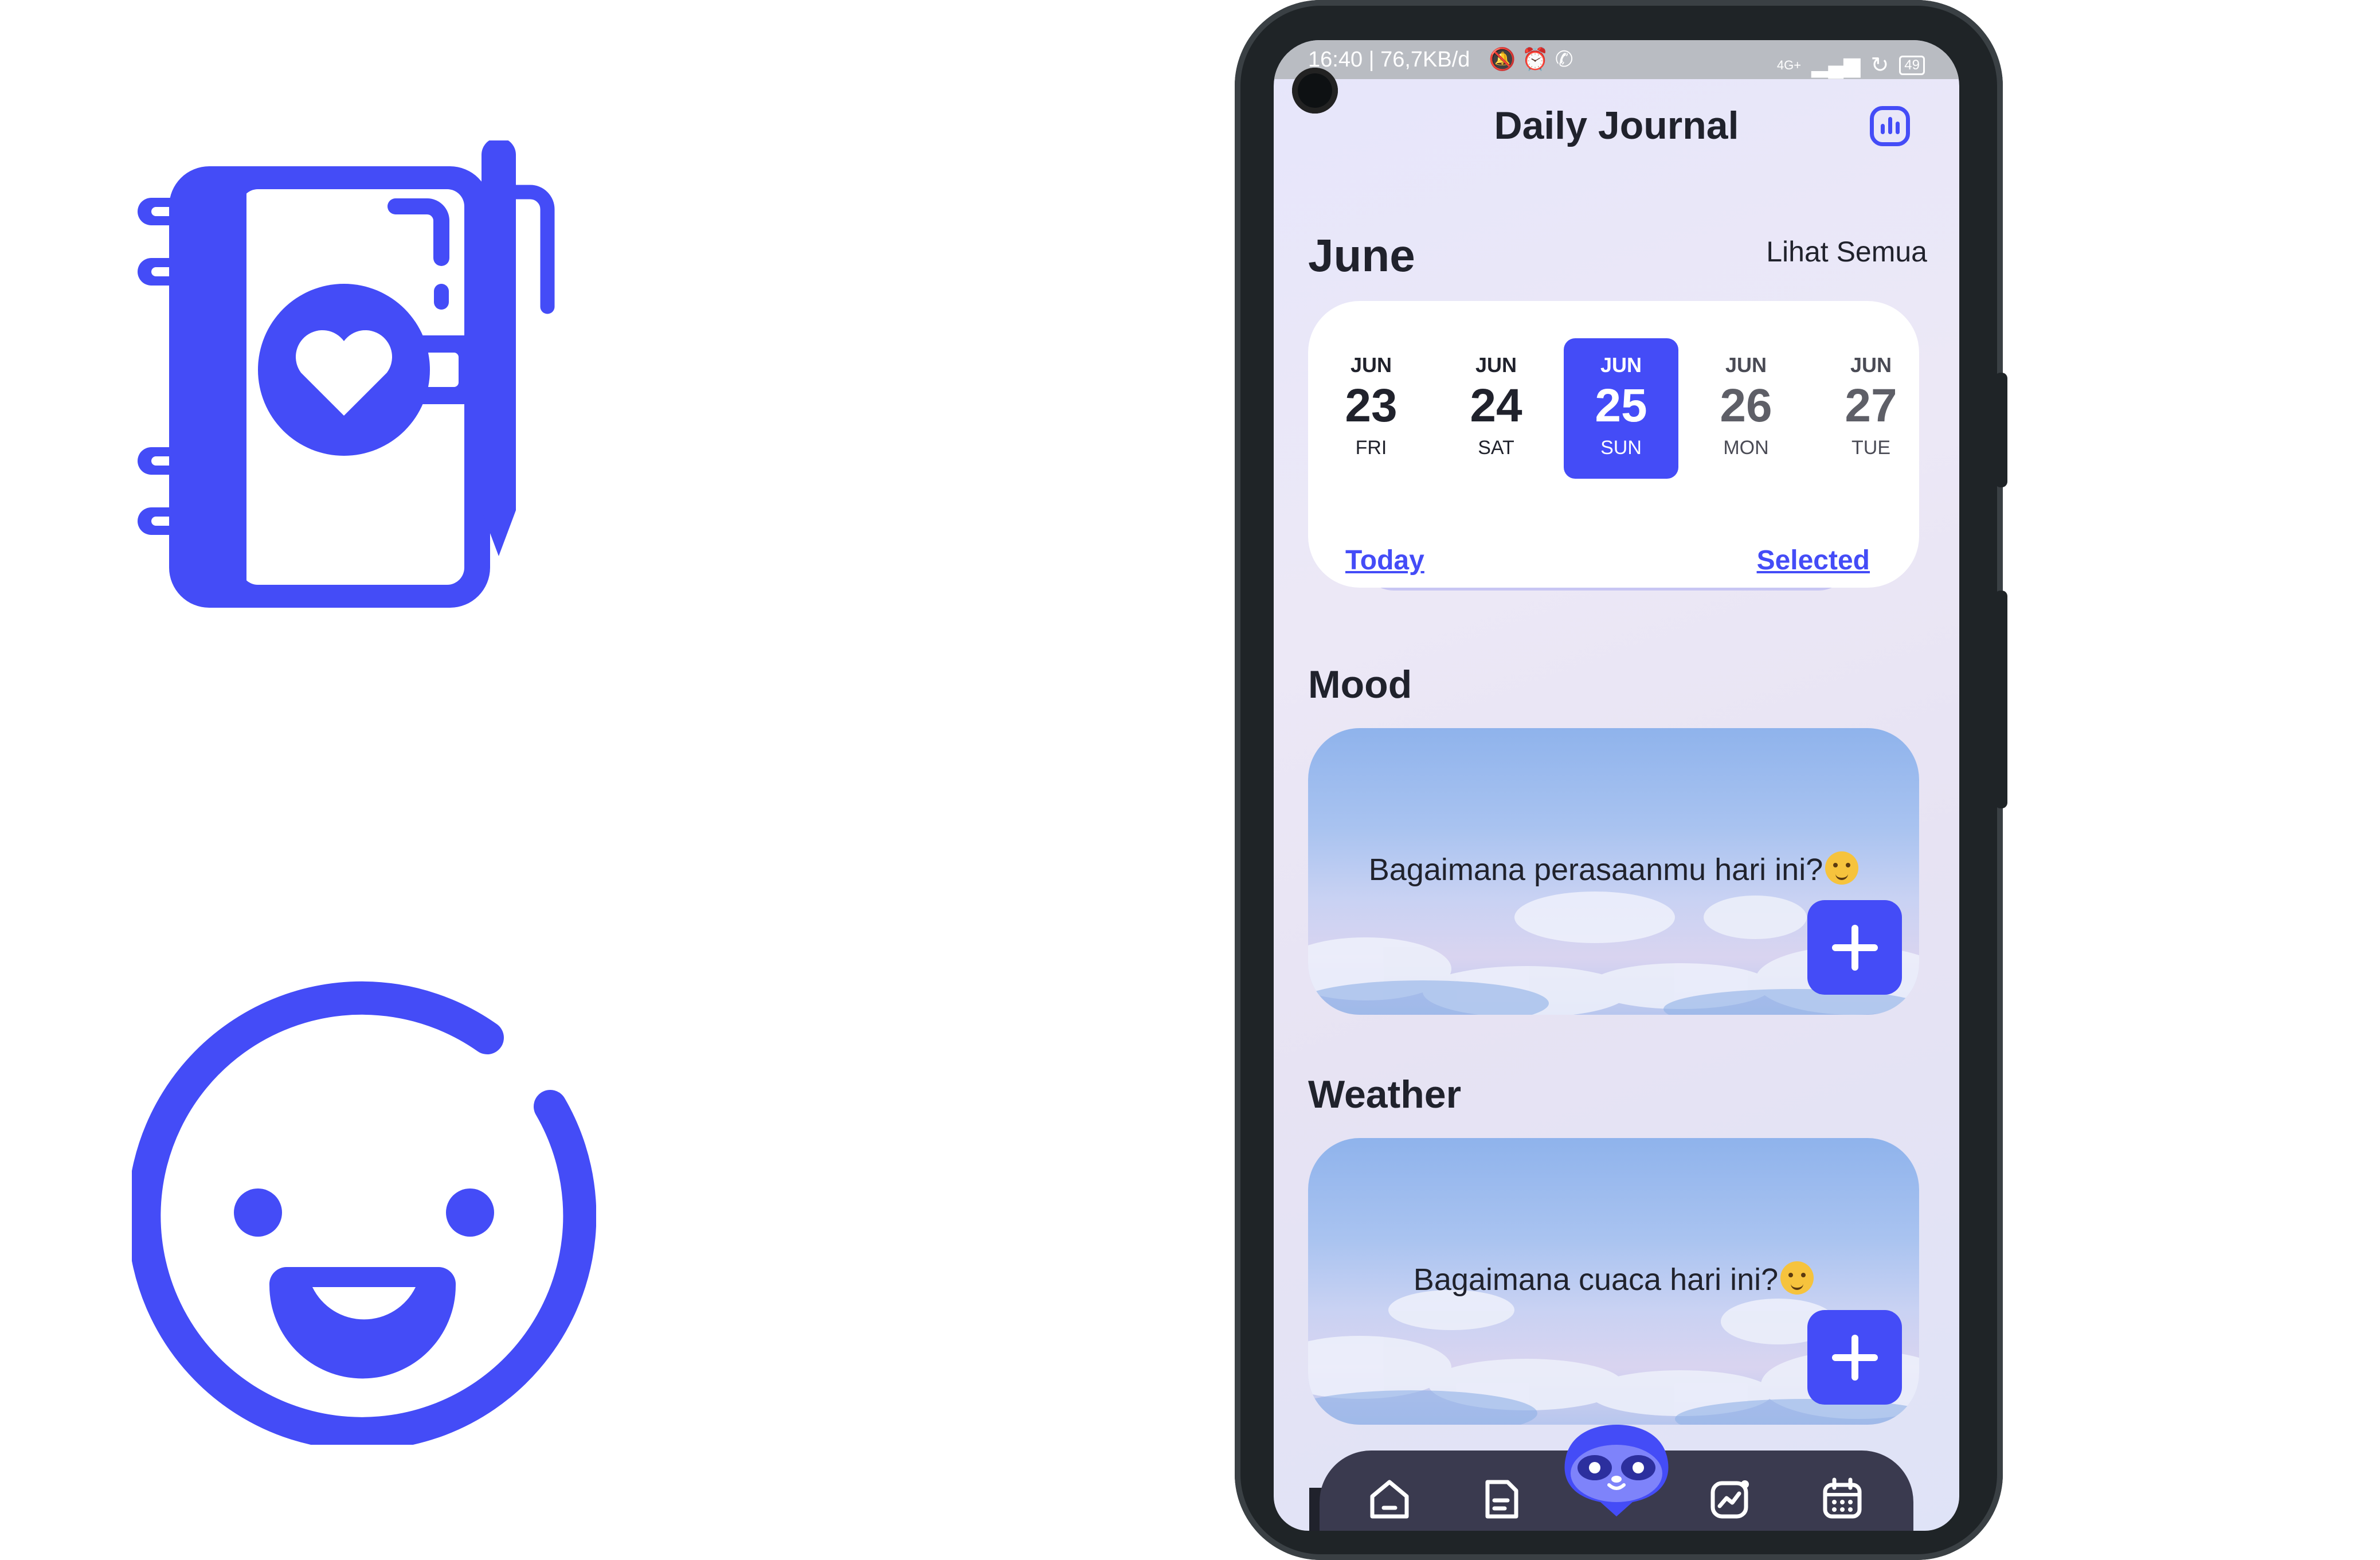 The image size is (2380, 1560). What do you see at coordinates (1616, 1471) in the screenshot?
I see `mascot-icon` at bounding box center [1616, 1471].